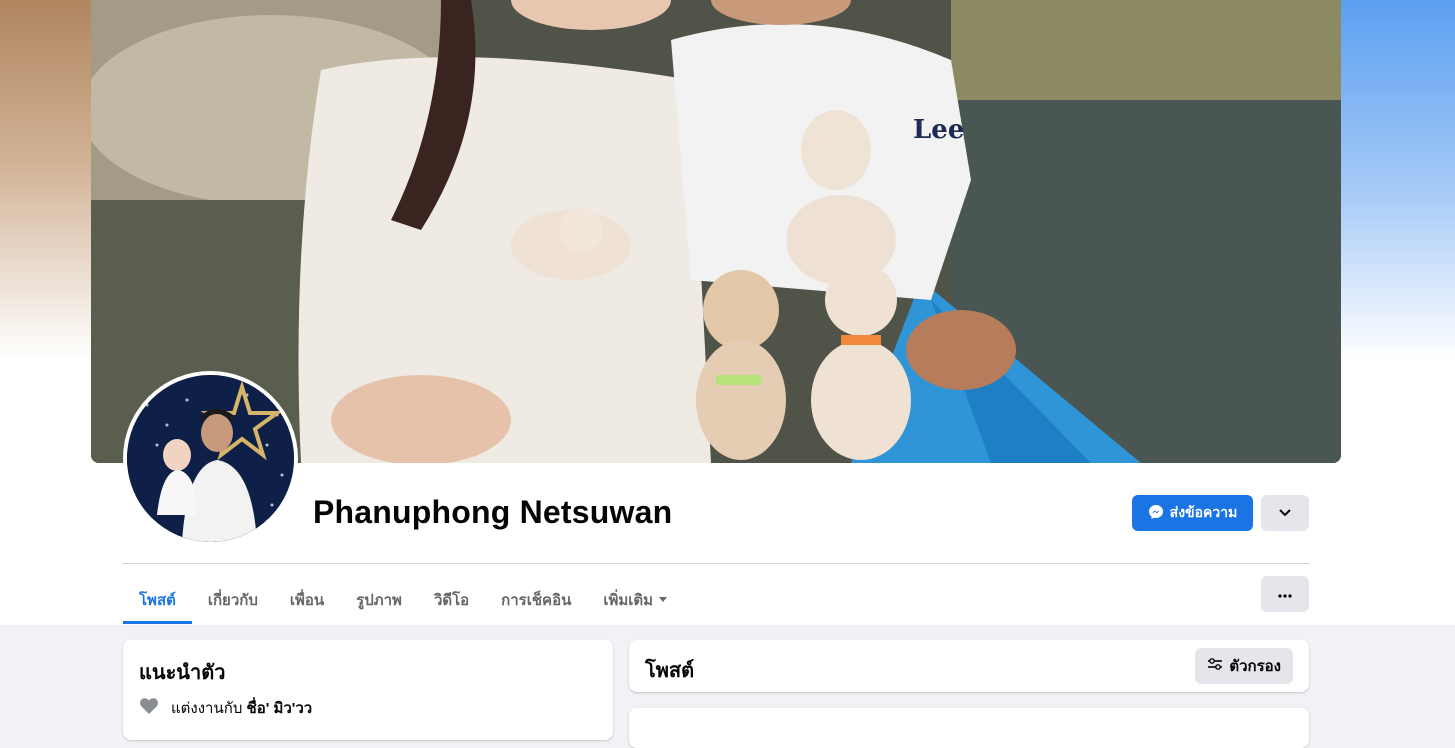 The height and width of the screenshot is (748, 1455). Describe the element at coordinates (493, 512) in the screenshot. I see `profile-name: Phanuphong Netsuwan` at that location.